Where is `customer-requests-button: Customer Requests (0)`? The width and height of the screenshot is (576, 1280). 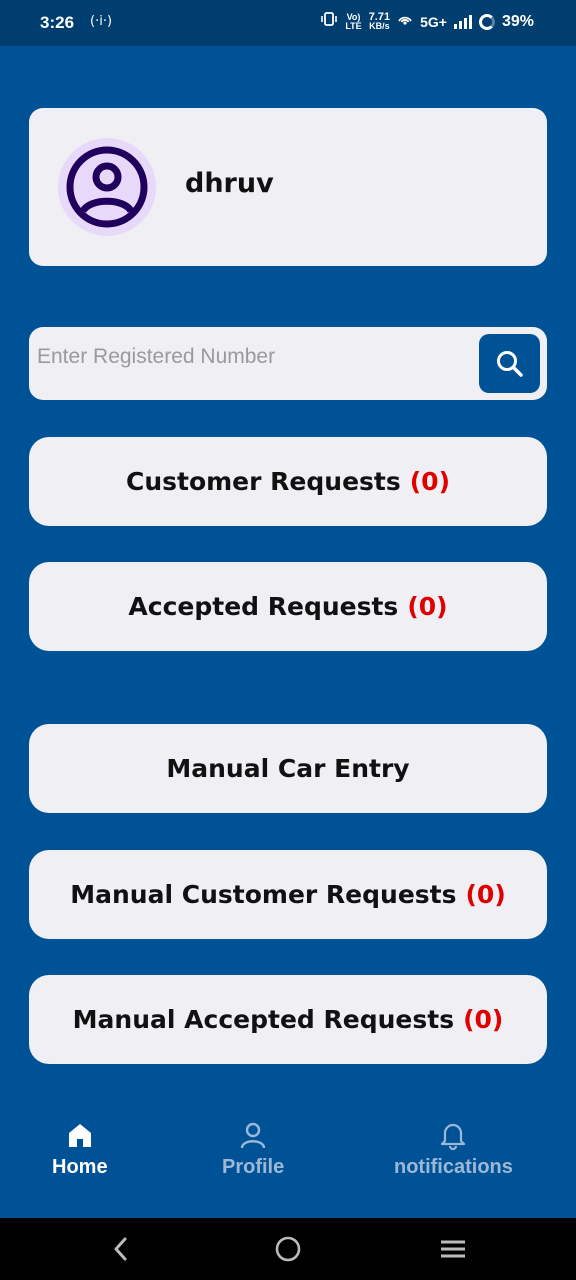
customer-requests-button: Customer Requests (0) is located at coordinates (288, 481).